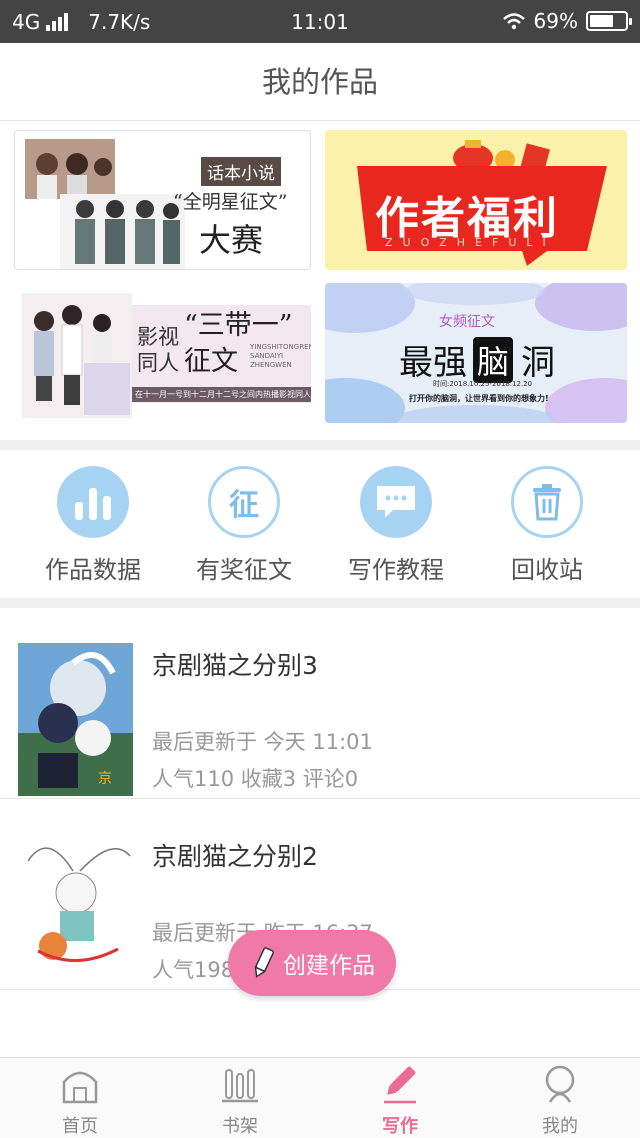  What do you see at coordinates (320, 82) in the screenshot?
I see `page-title: 我的作品` at bounding box center [320, 82].